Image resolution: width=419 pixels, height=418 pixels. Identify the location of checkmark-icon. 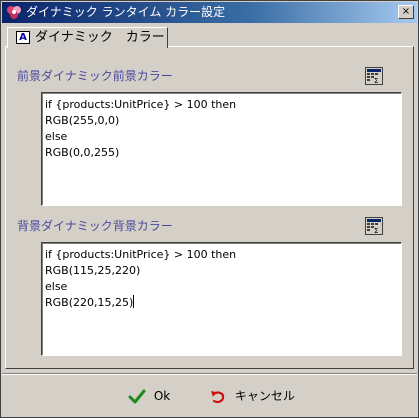
(139, 396).